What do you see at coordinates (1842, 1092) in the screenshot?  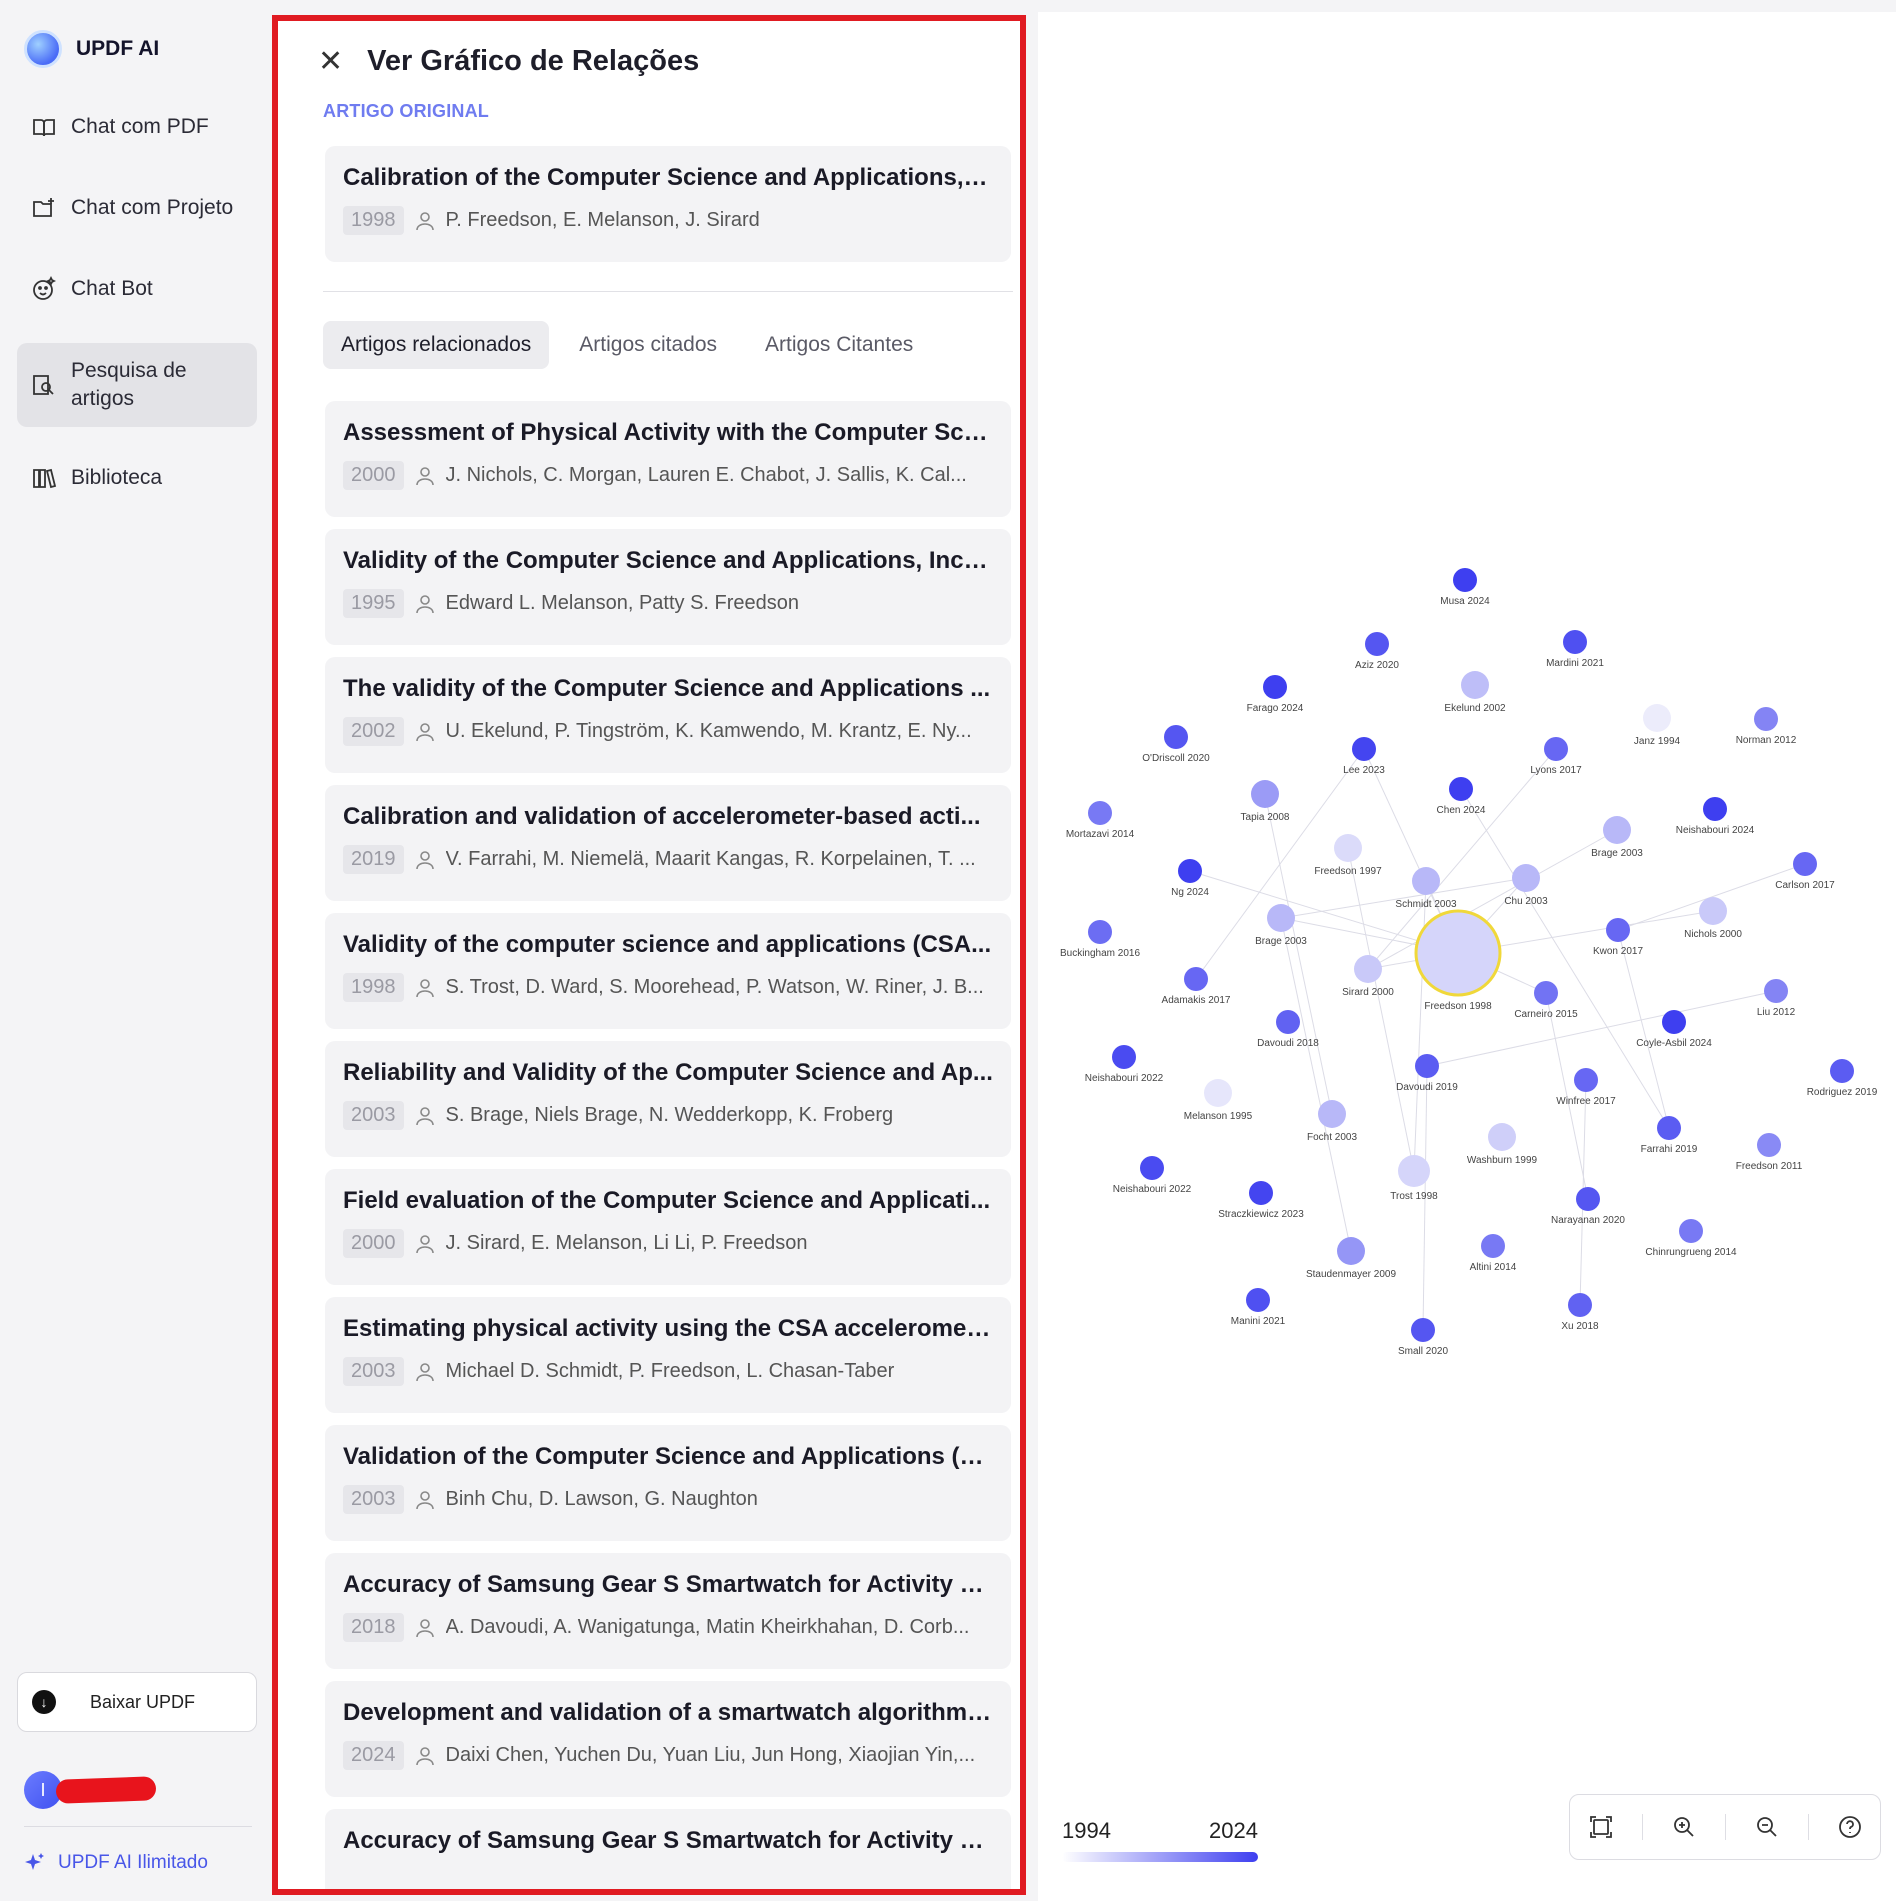 I see `graph-node-label: Rodriguez 2019` at bounding box center [1842, 1092].